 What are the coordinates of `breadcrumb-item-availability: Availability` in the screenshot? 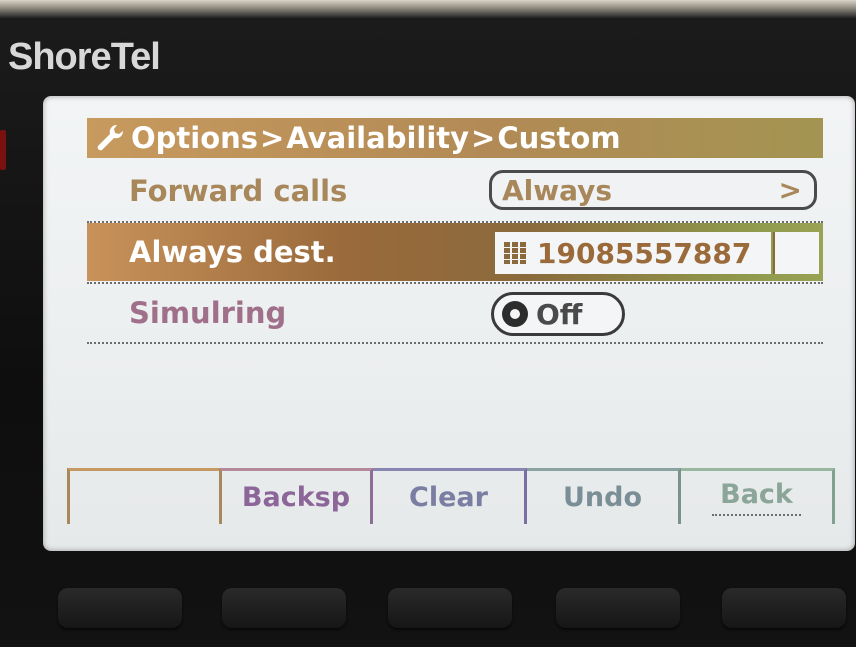 It's located at (378, 138).